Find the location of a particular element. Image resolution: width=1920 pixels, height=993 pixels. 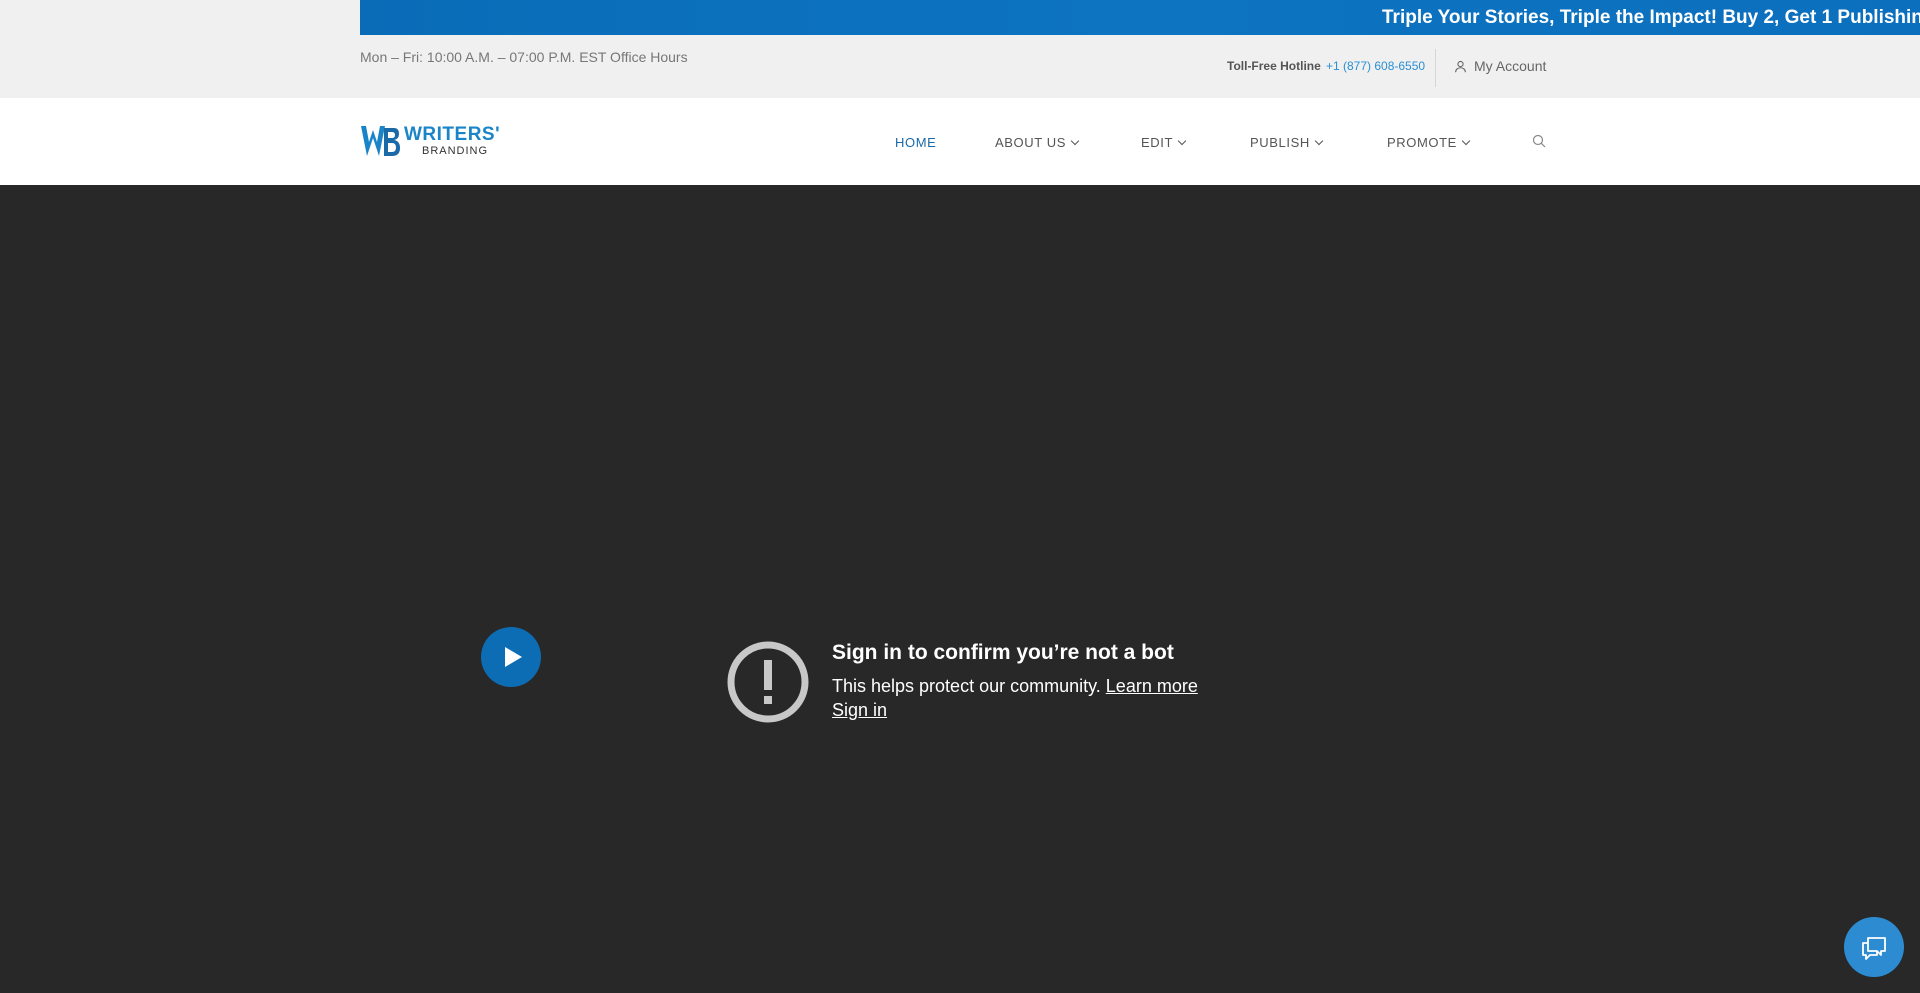

chat-button is located at coordinates (1874, 947).